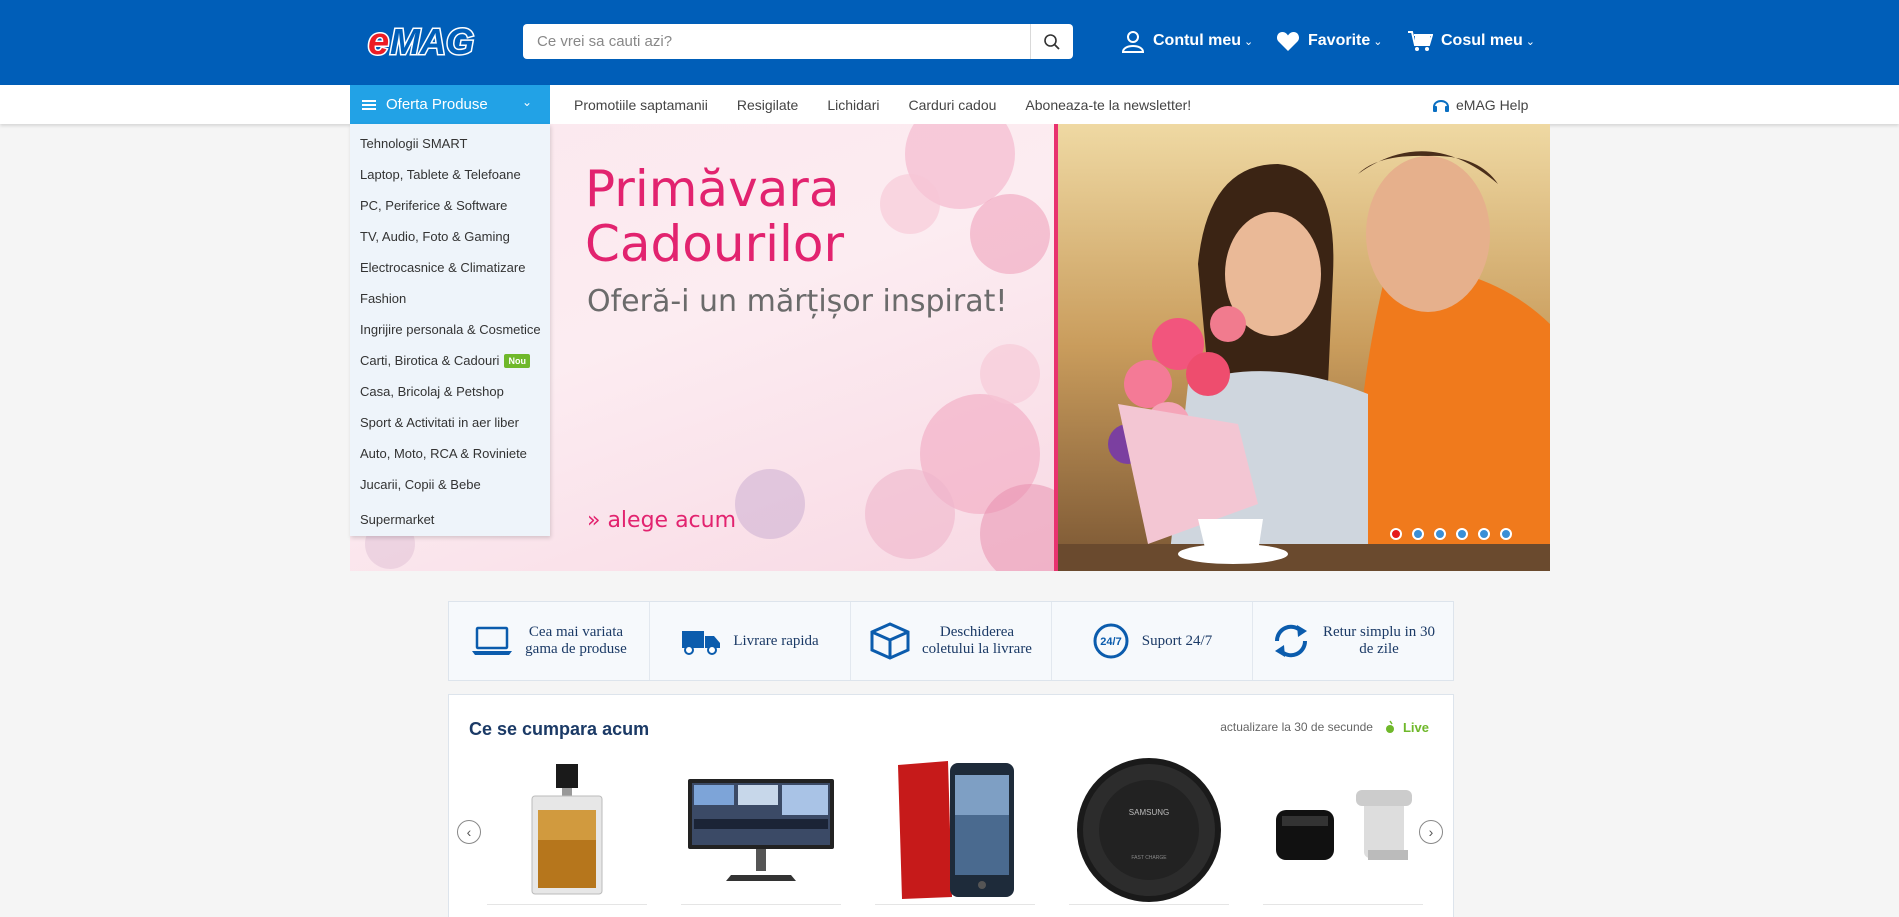  What do you see at coordinates (576, 649) in the screenshot?
I see `feature-line2: gama de produse` at bounding box center [576, 649].